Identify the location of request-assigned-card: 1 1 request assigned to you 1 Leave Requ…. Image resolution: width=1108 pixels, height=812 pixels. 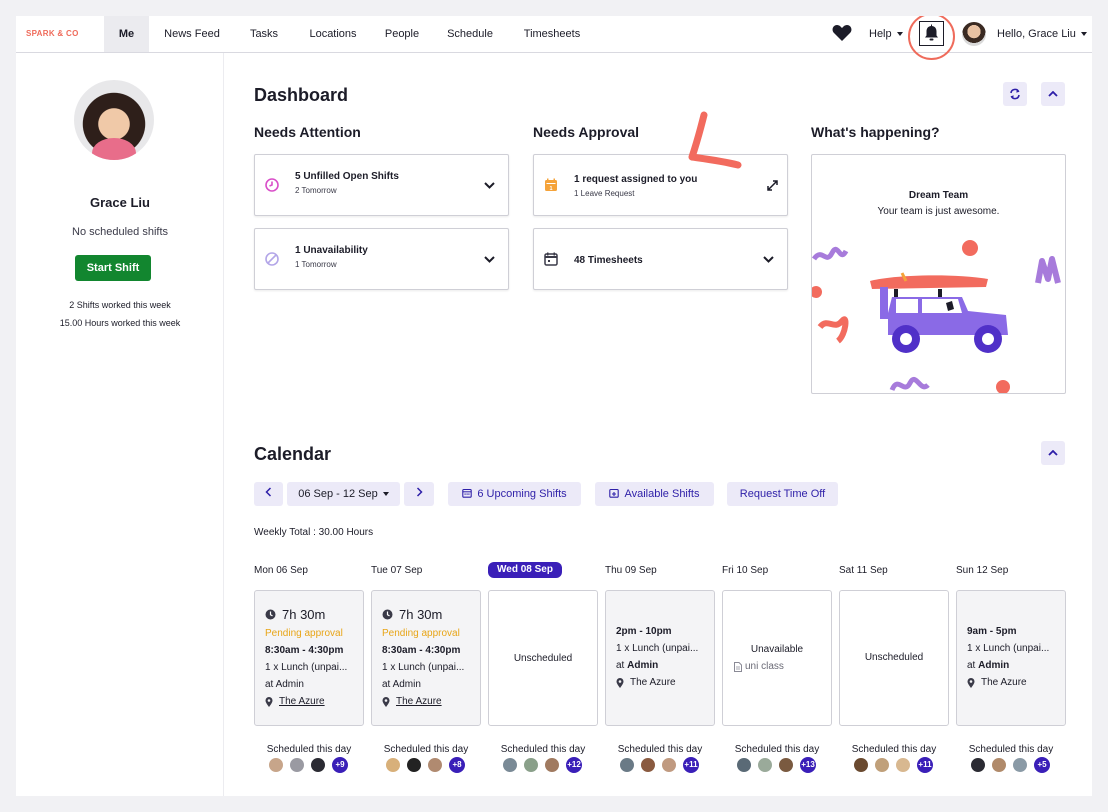
(660, 185).